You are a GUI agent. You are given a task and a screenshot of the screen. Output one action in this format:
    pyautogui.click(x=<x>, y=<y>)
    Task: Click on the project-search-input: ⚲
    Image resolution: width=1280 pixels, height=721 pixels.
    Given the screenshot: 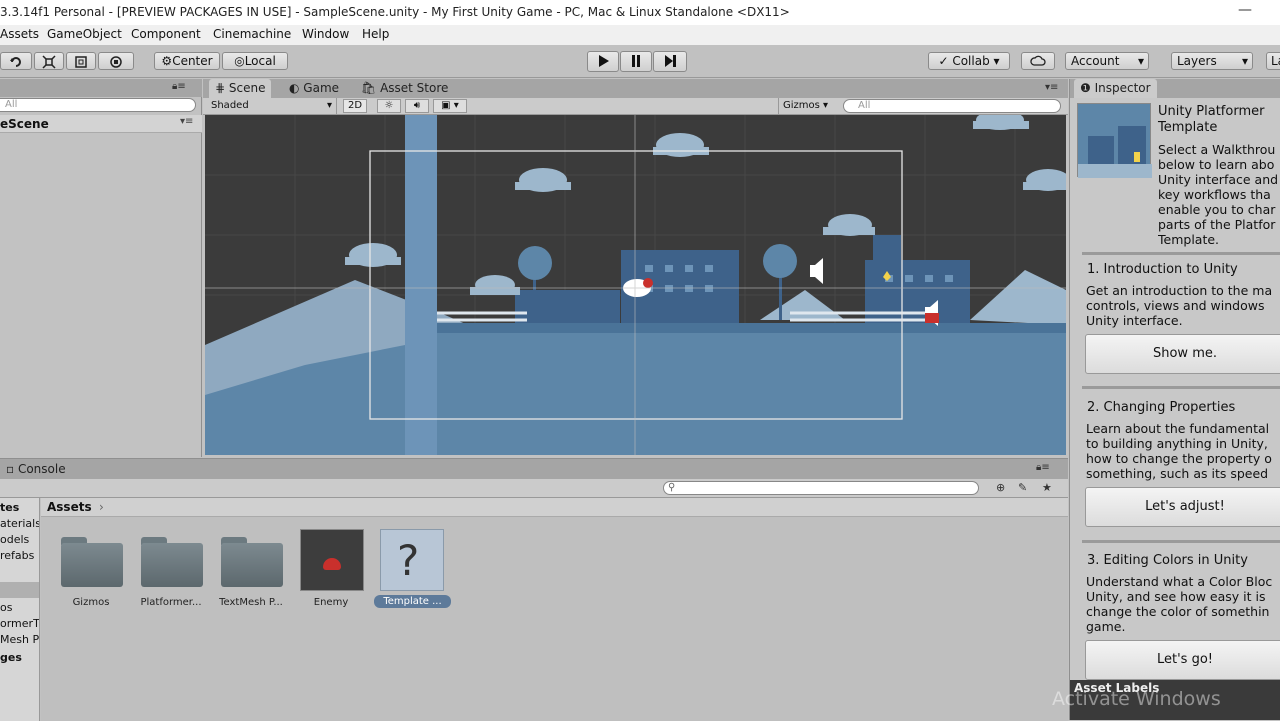 What is the action you would take?
    pyautogui.click(x=821, y=488)
    